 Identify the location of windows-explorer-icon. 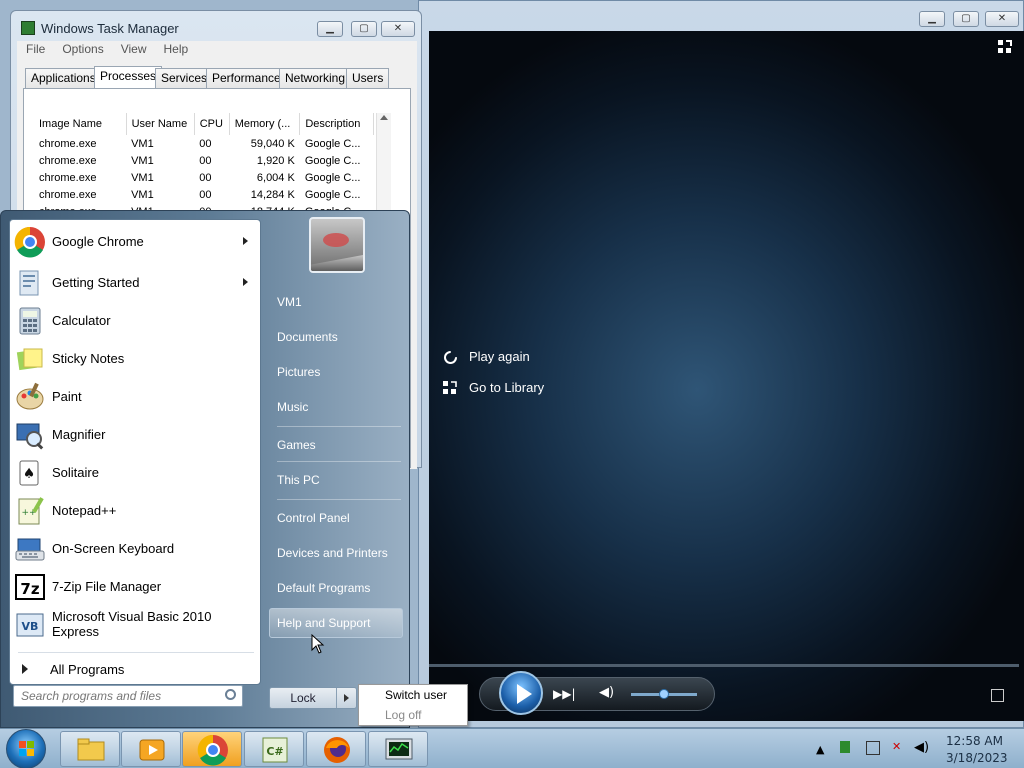
(91, 751).